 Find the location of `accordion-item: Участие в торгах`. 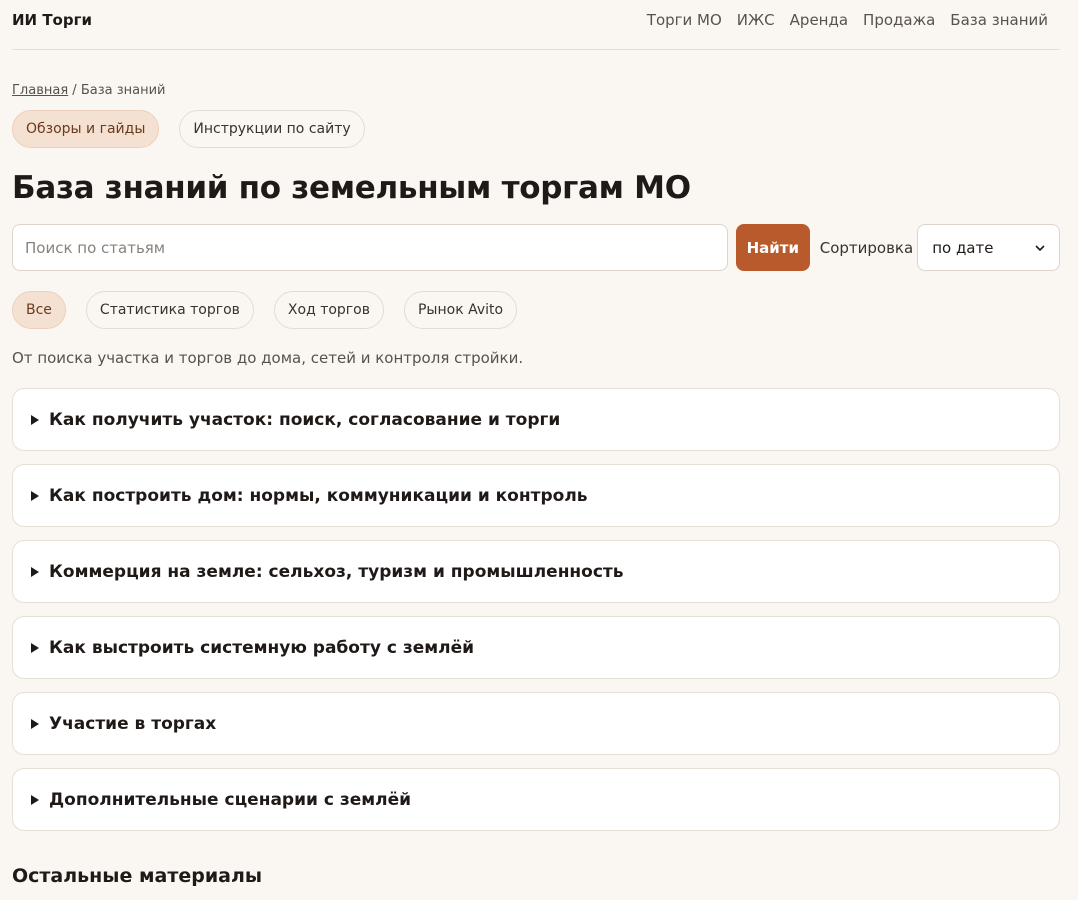

accordion-item: Участие в торгах is located at coordinates (536, 723).